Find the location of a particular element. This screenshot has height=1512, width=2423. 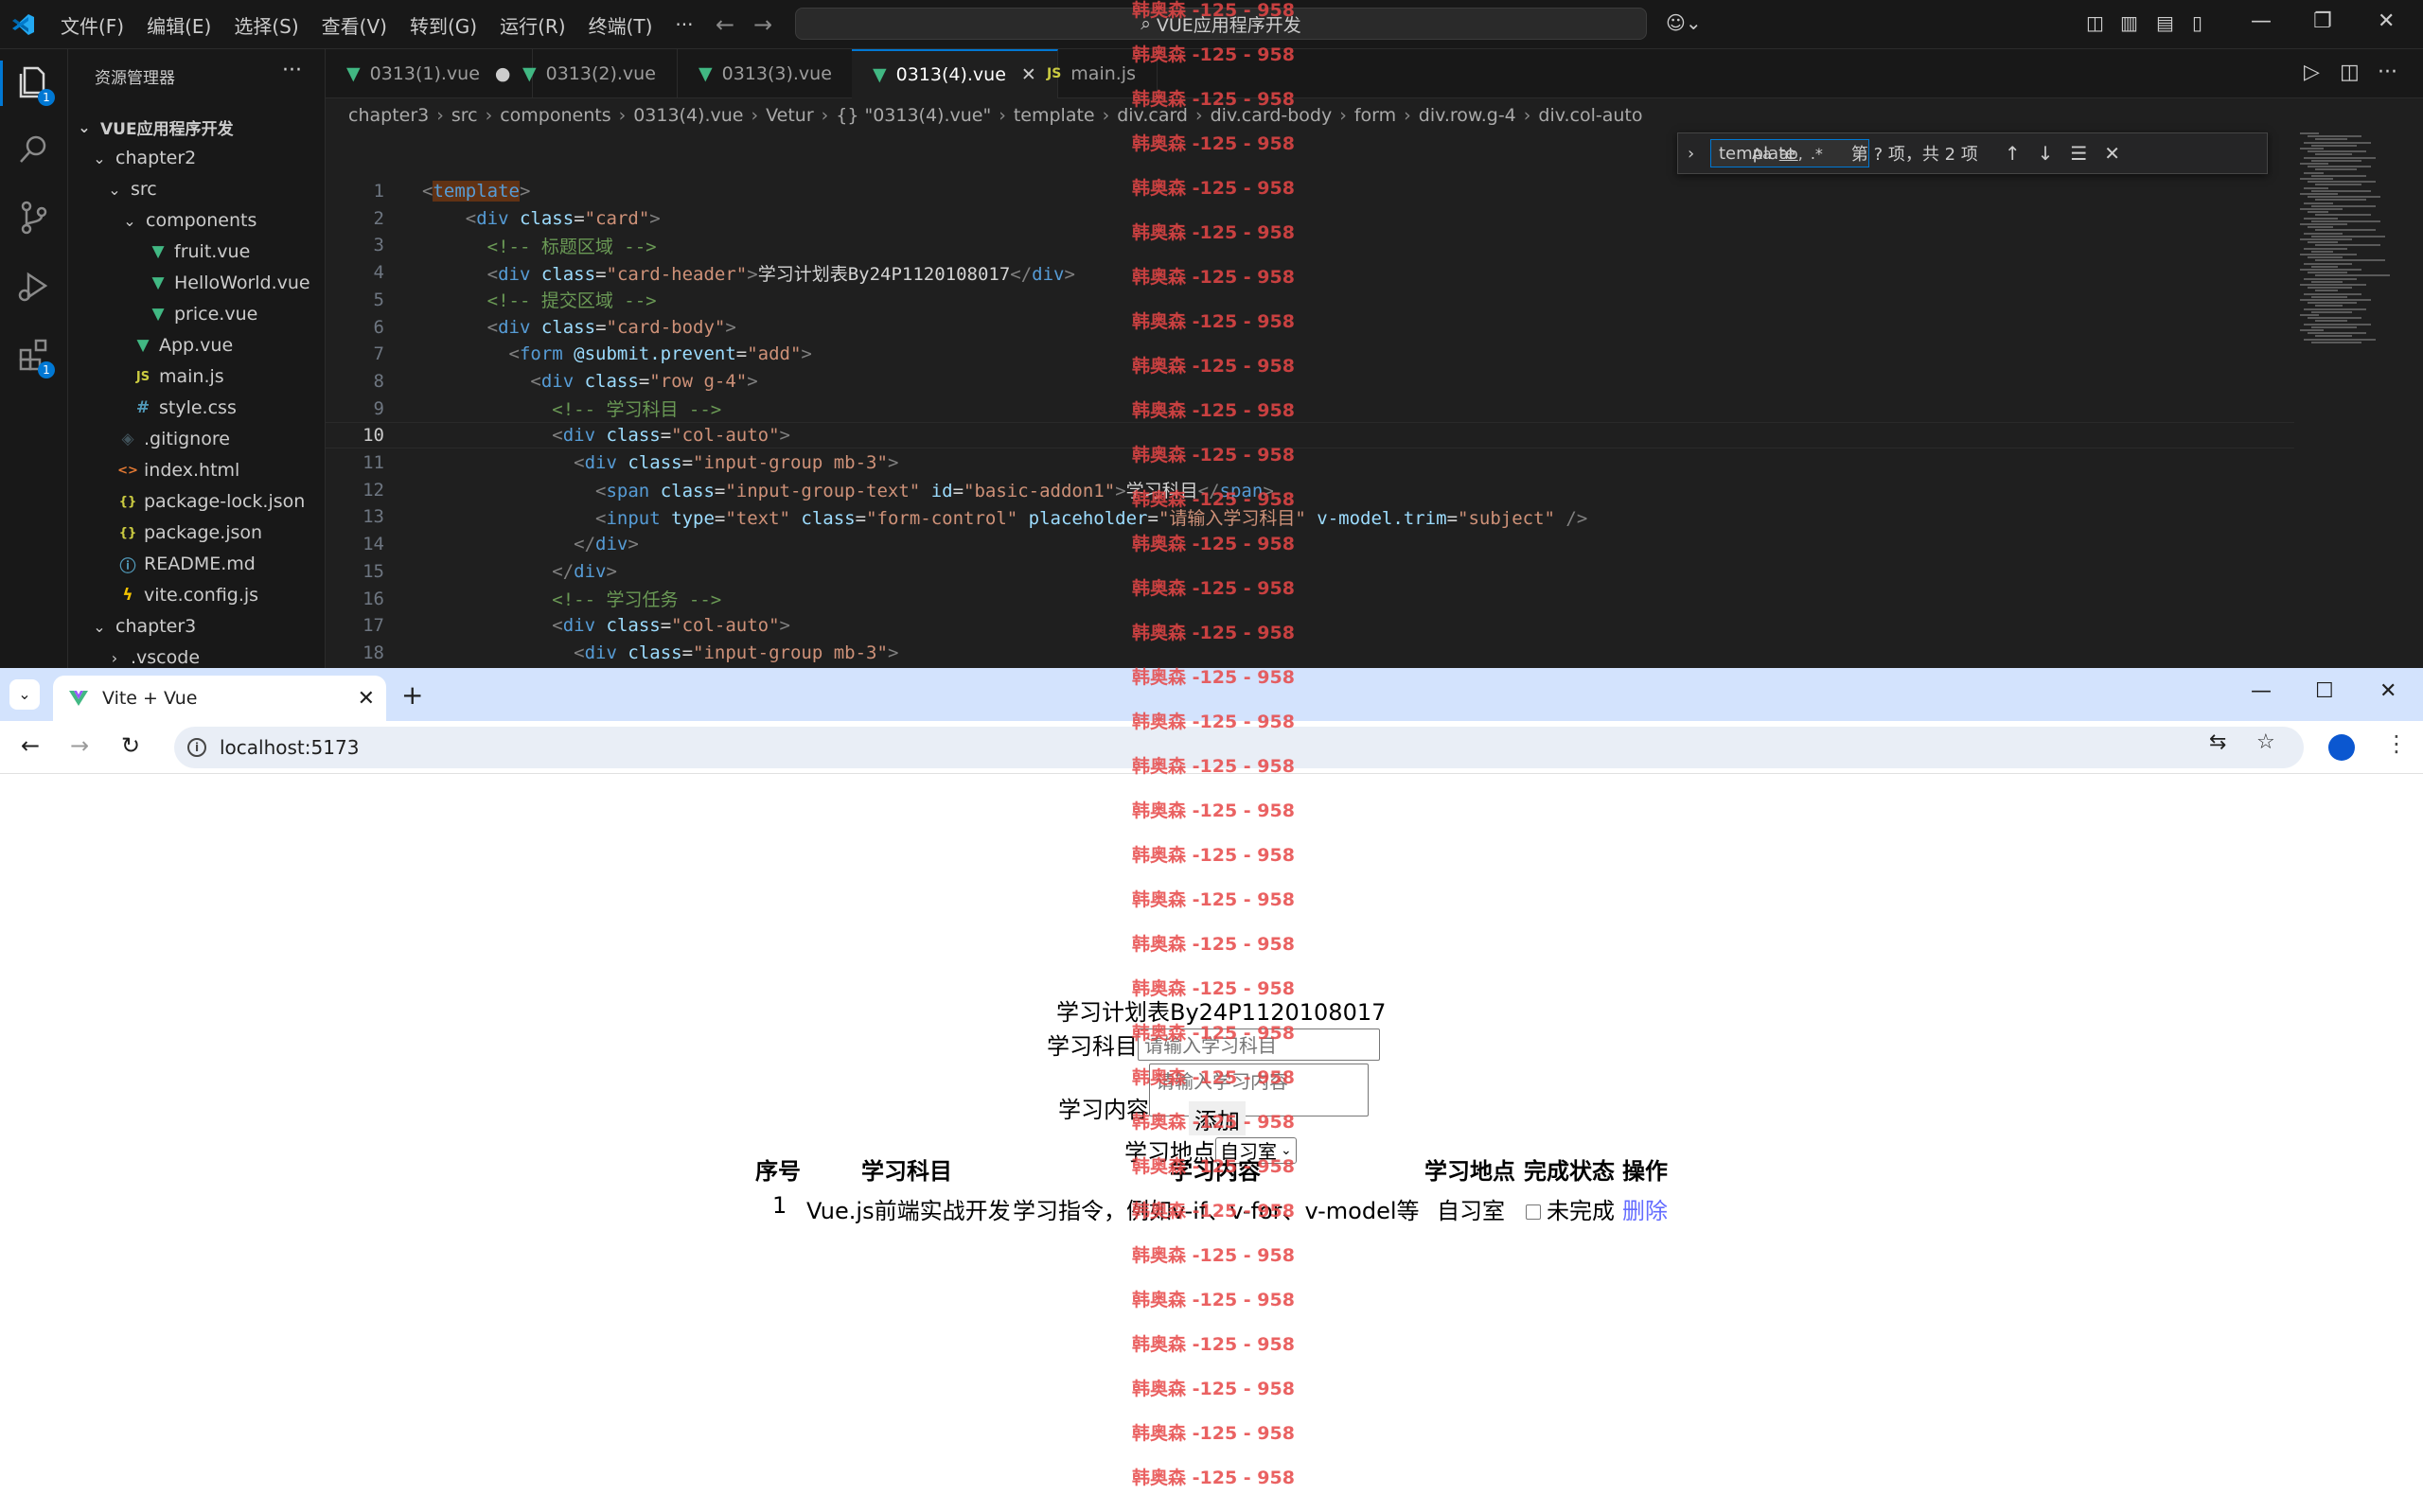

tree-item: ⌄ VUE应用程序开发 is located at coordinates (197, 127).